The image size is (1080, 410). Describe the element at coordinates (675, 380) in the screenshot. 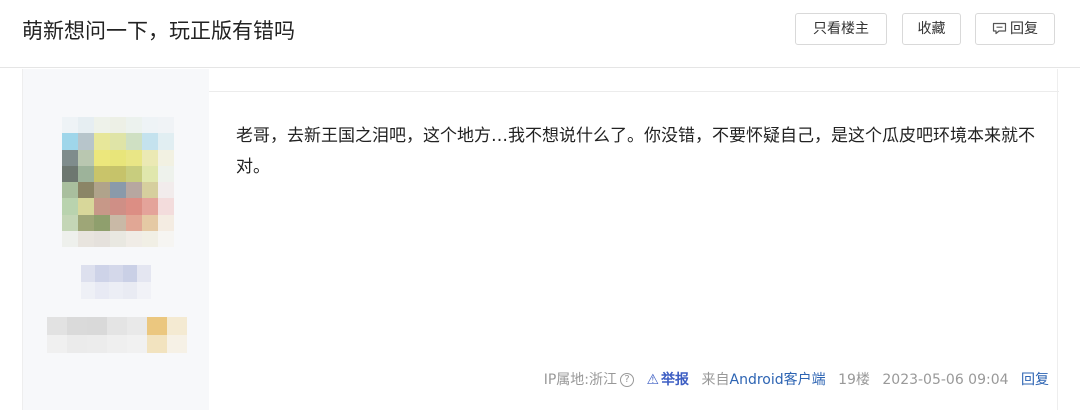

I see `report-label: 举报` at that location.